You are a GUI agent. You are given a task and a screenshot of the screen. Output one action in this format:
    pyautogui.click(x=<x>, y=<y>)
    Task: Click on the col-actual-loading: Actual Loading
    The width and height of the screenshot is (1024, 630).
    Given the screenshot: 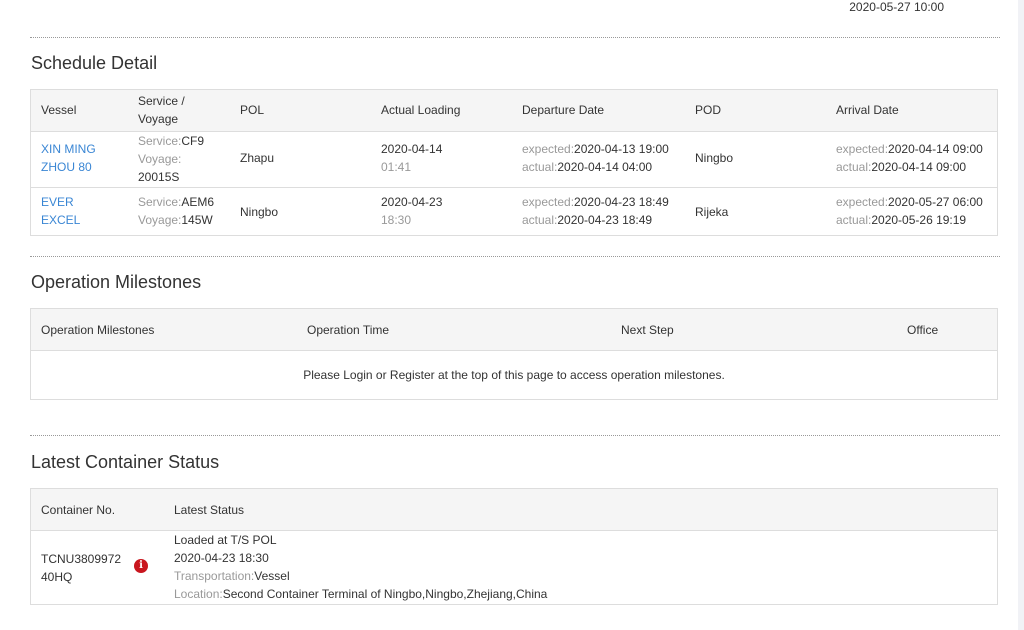 What is the action you would take?
    pyautogui.click(x=421, y=110)
    